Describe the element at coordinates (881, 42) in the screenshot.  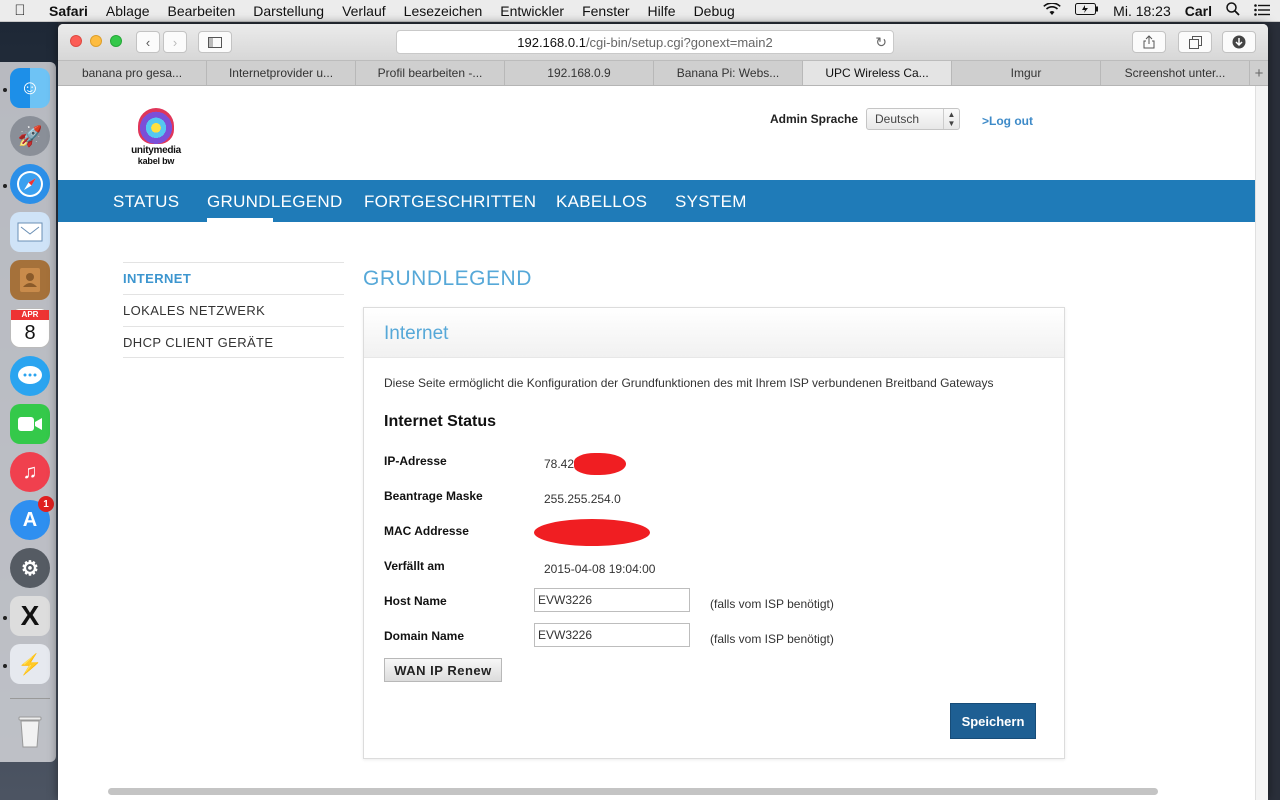
I see `reload-icon: ↻` at that location.